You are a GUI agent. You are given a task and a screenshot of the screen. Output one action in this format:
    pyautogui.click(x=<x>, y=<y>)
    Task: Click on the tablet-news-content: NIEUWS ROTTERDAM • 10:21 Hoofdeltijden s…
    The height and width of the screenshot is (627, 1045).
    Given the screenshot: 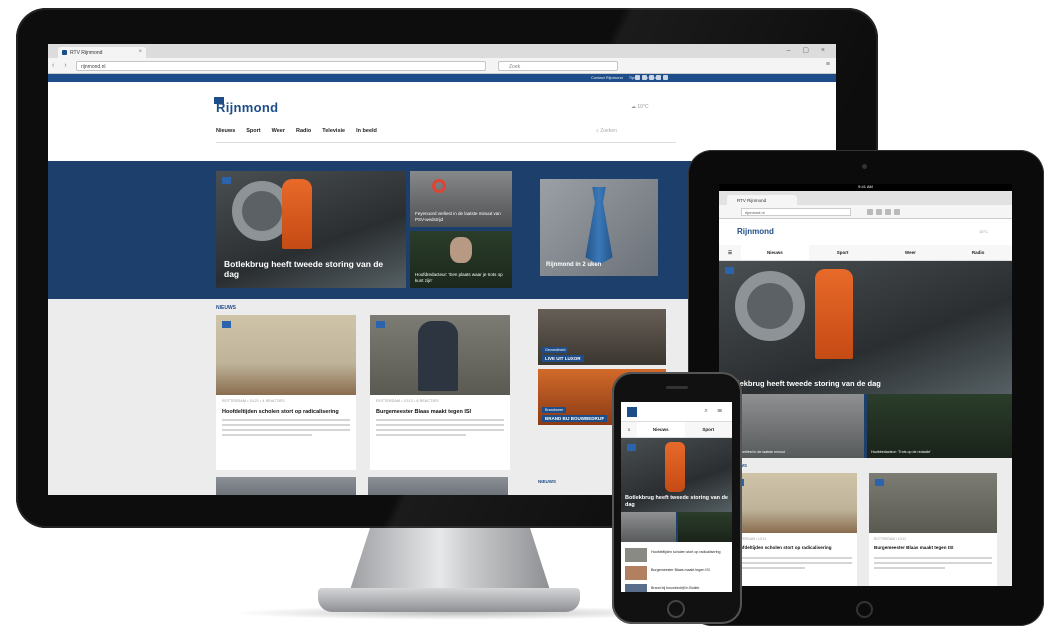 What is the action you would take?
    pyautogui.click(x=865, y=522)
    